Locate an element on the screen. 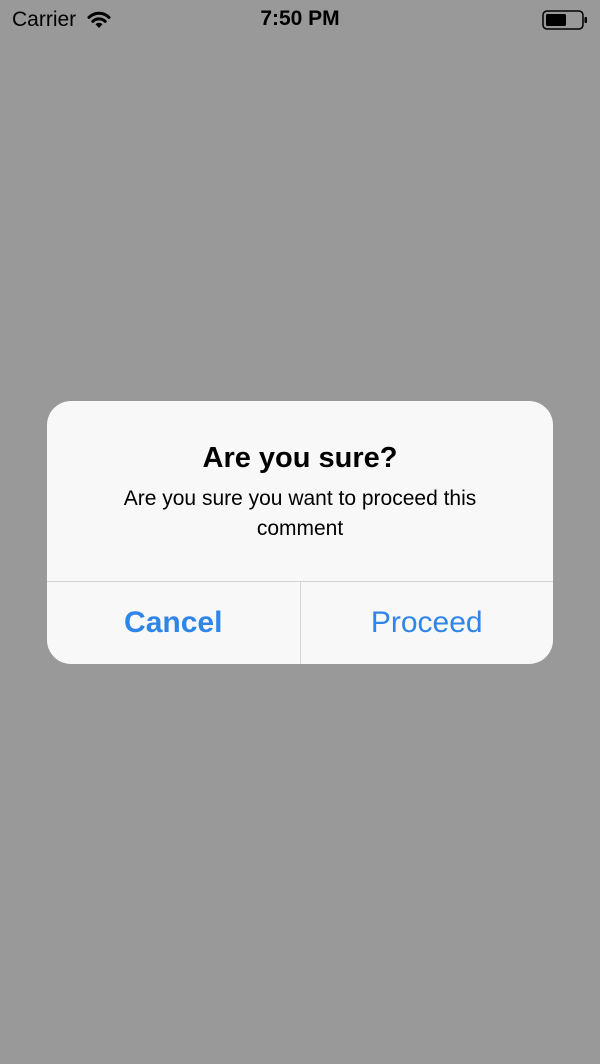 Image resolution: width=600 pixels, height=1064 pixels. battery-icon is located at coordinates (565, 20).